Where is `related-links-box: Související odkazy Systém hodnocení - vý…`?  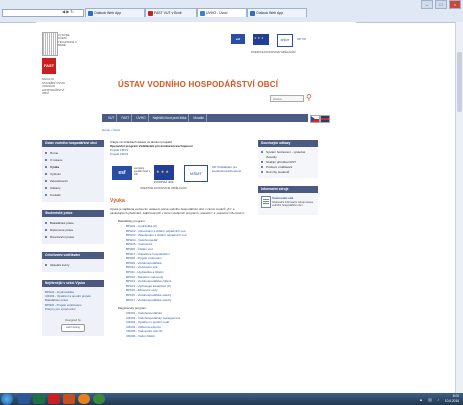
related-links-box: Související odkazy Systém hodnocení - vý… is located at coordinates (288, 159).